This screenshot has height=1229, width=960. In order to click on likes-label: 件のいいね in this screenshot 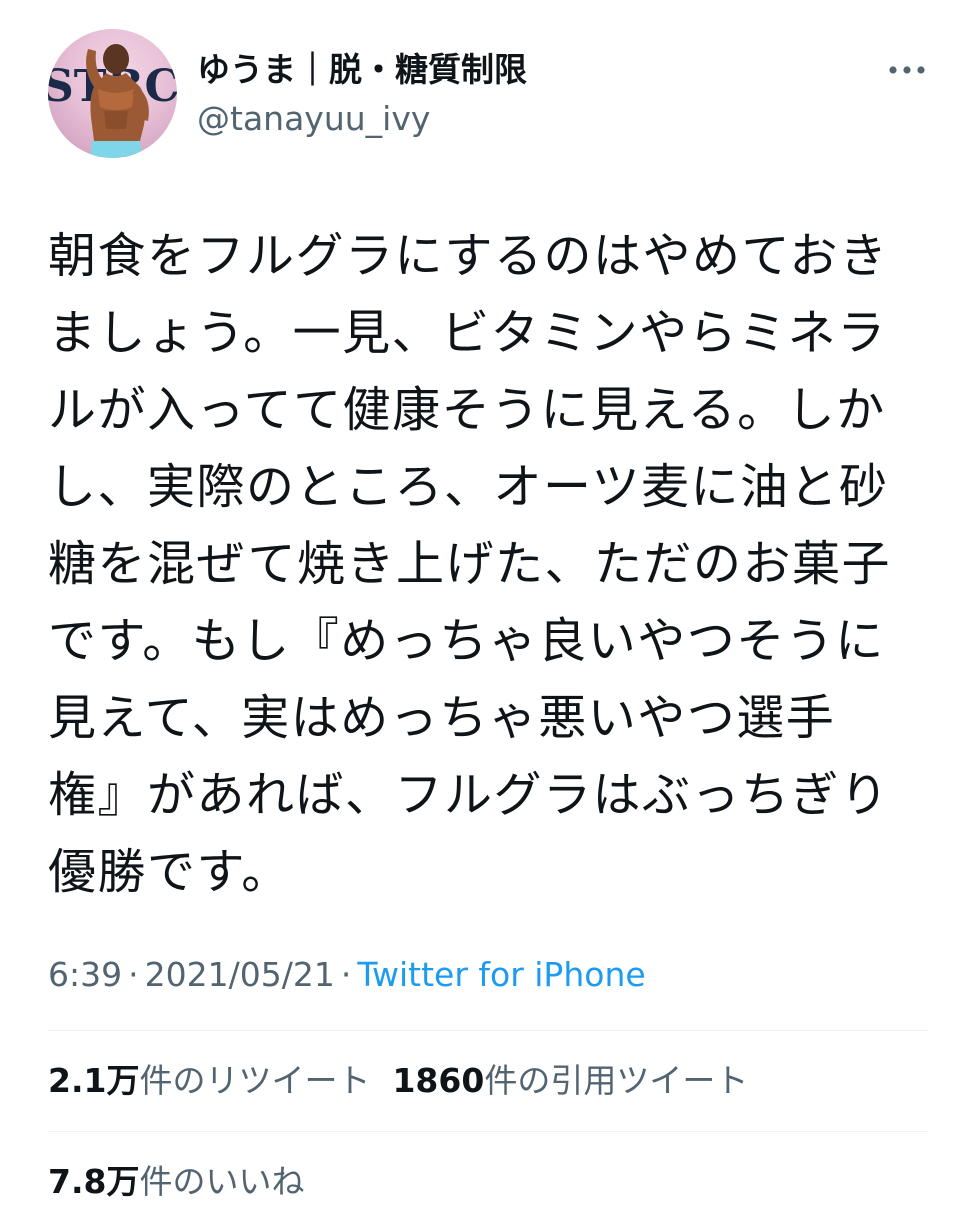, I will do `click(222, 1181)`.